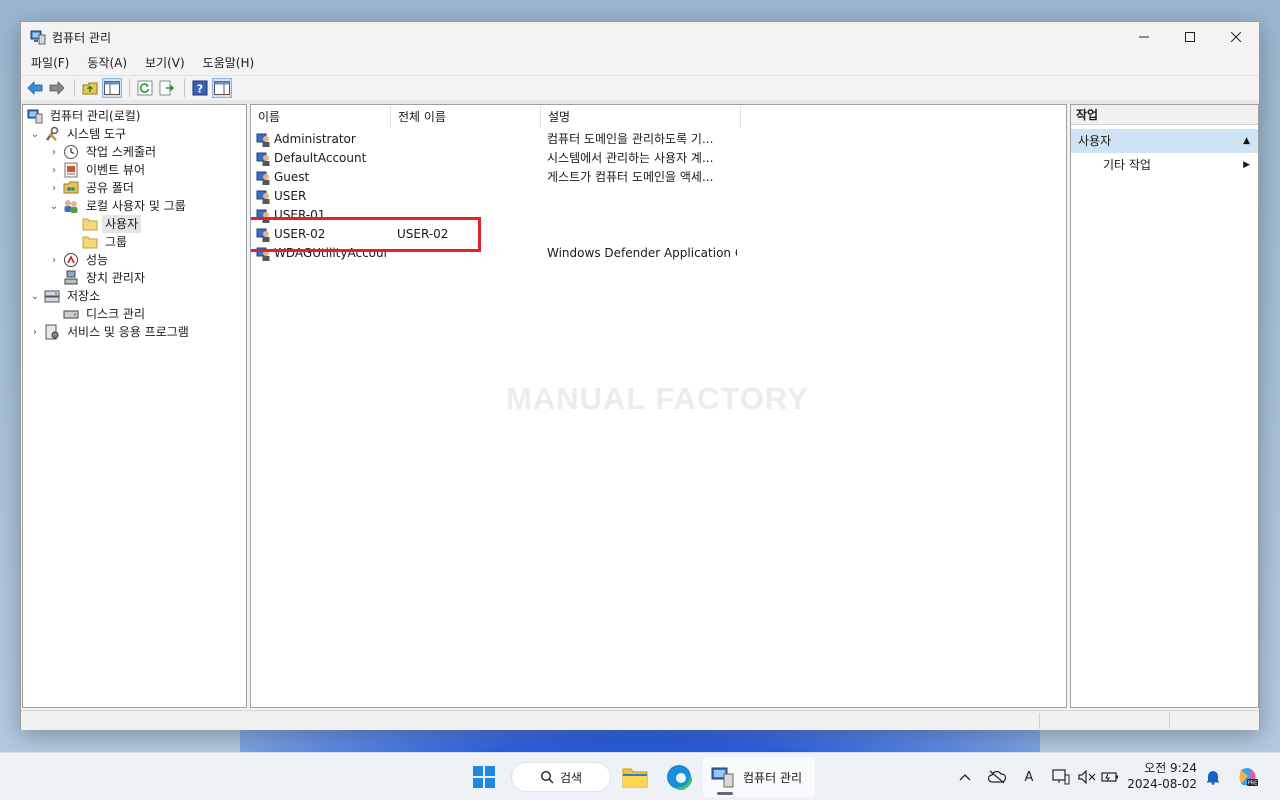 The image size is (1280, 800). What do you see at coordinates (315, 139) in the screenshot?
I see `user-name: Administrator` at bounding box center [315, 139].